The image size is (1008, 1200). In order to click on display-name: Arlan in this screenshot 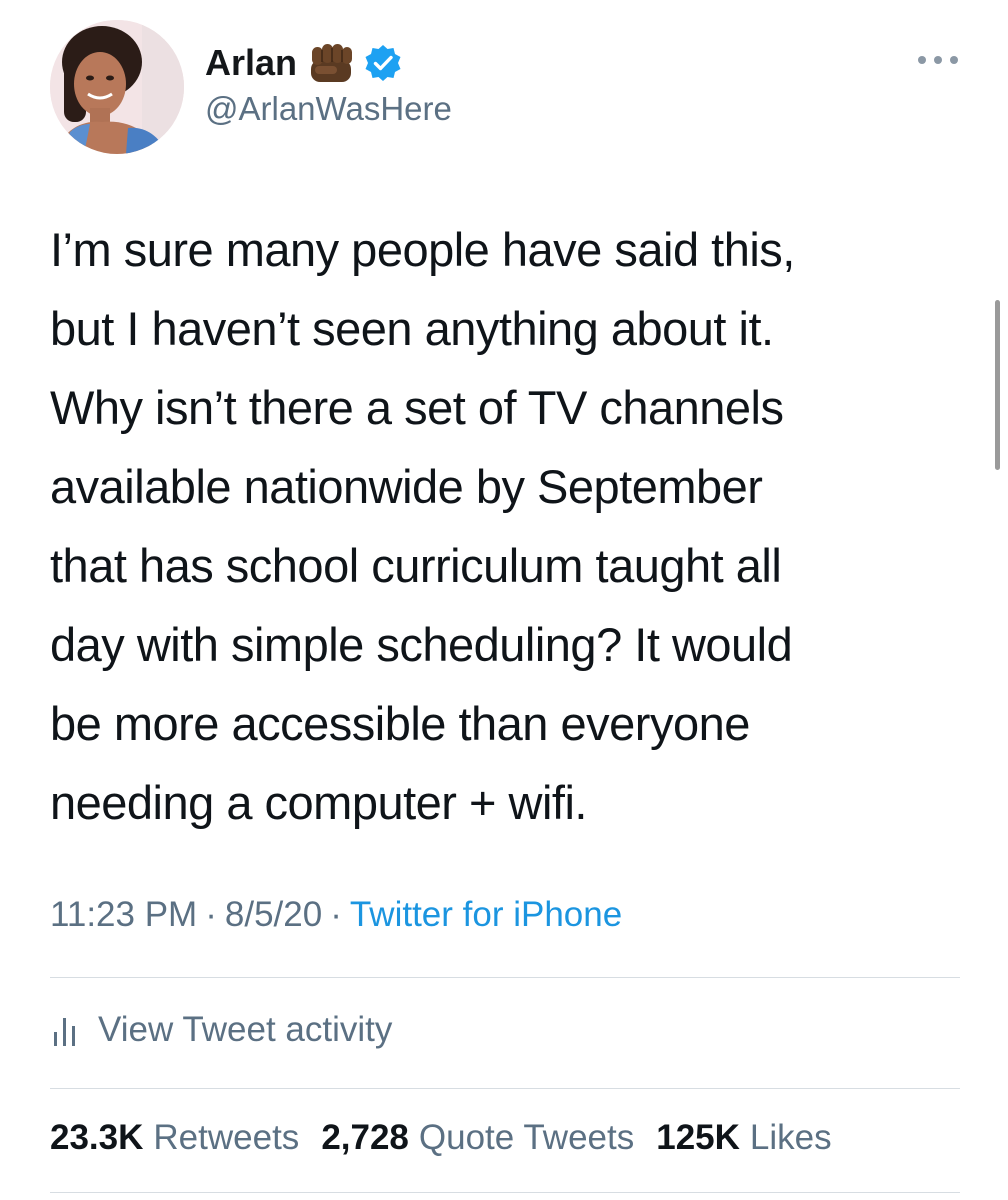, I will do `click(251, 63)`.